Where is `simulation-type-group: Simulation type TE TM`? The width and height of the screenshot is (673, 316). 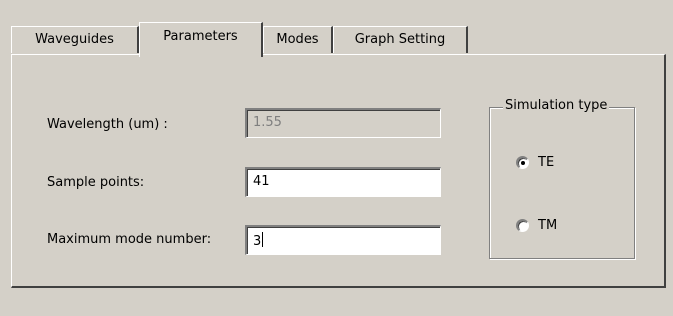 simulation-type-group: Simulation type TE TM is located at coordinates (562, 178).